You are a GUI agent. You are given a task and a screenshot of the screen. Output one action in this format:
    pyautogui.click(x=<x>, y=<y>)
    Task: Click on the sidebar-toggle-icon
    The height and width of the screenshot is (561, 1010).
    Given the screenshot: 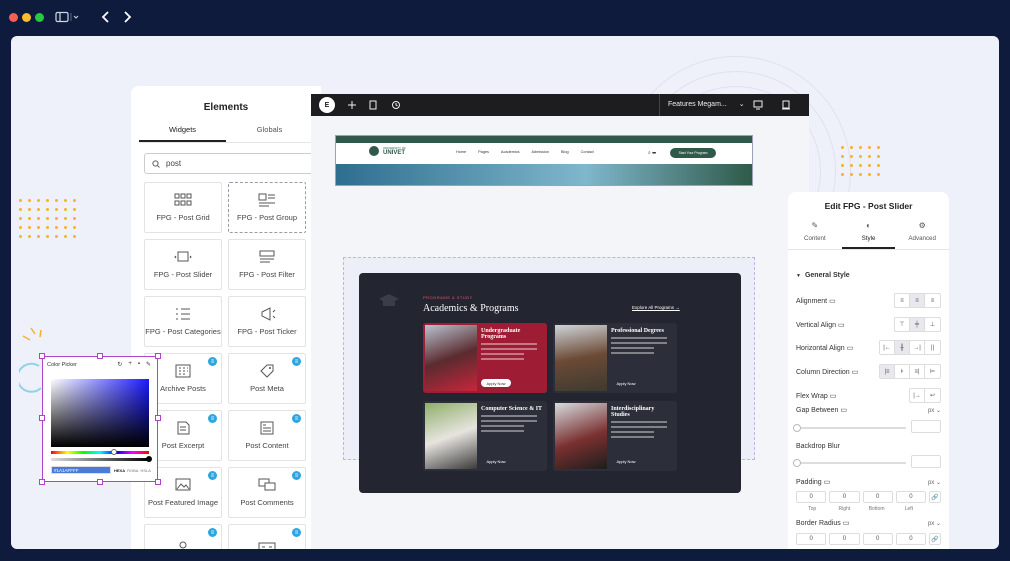 What is the action you would take?
    pyautogui.click(x=68, y=17)
    